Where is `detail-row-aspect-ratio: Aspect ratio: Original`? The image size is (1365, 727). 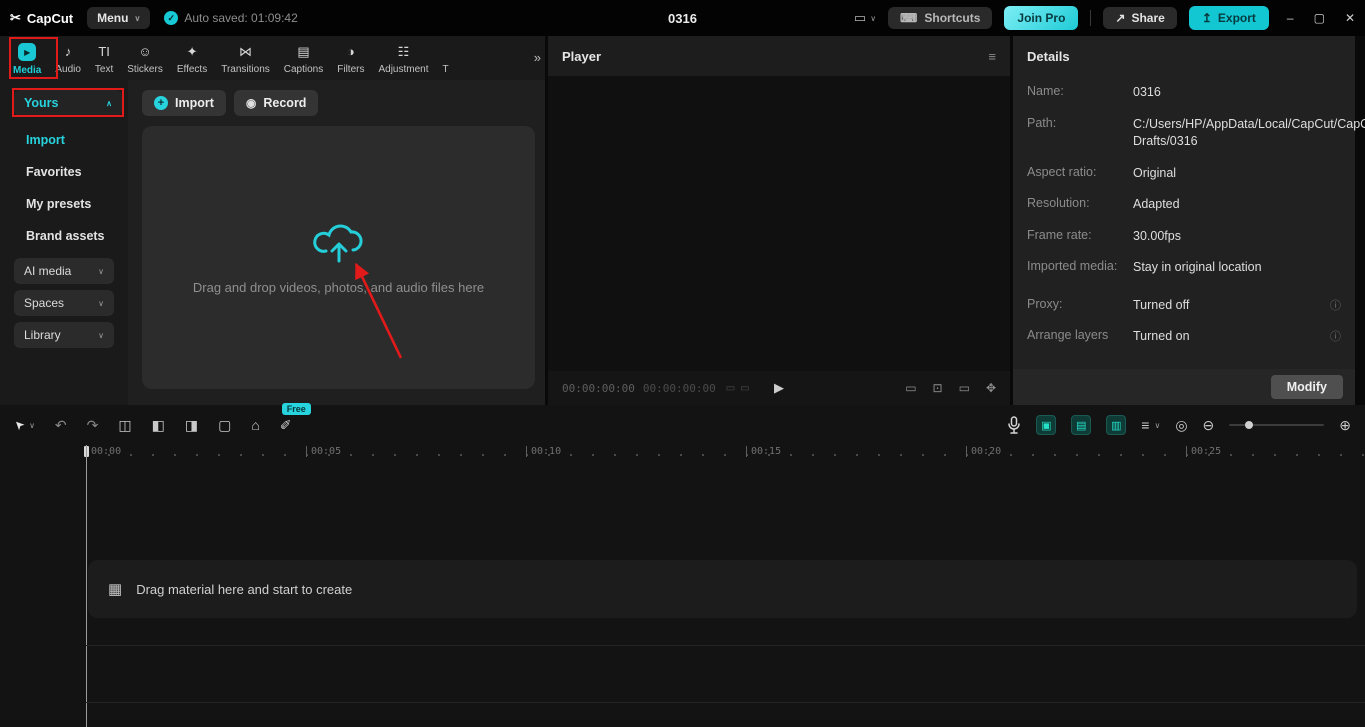 detail-row-aspect-ratio: Aspect ratio: Original is located at coordinates (1184, 174).